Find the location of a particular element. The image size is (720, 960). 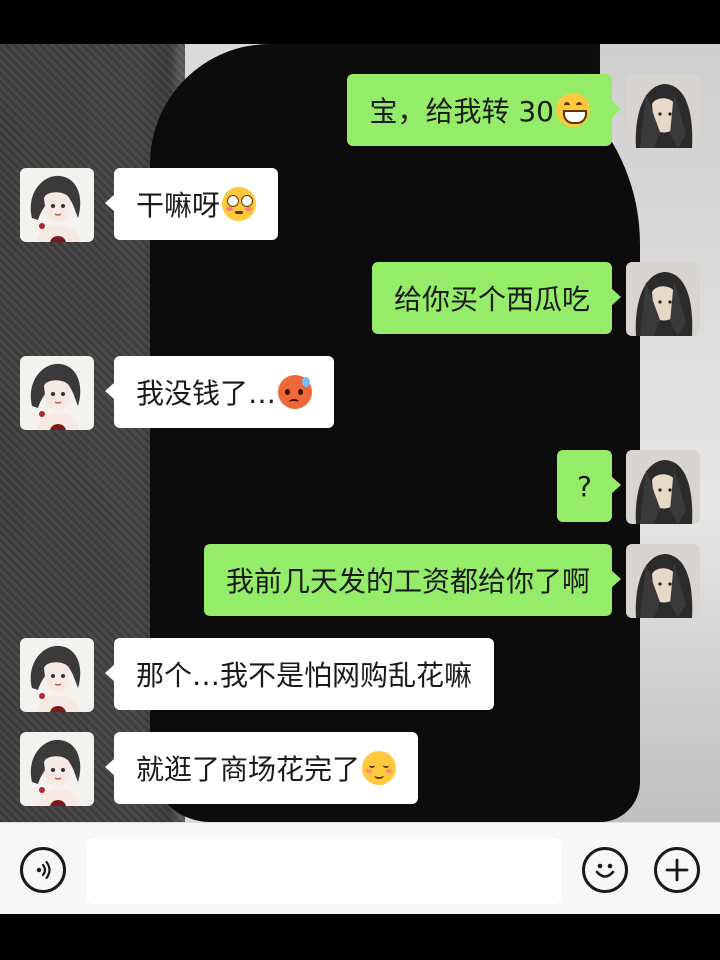

flushed-face-icon is located at coordinates (239, 204).